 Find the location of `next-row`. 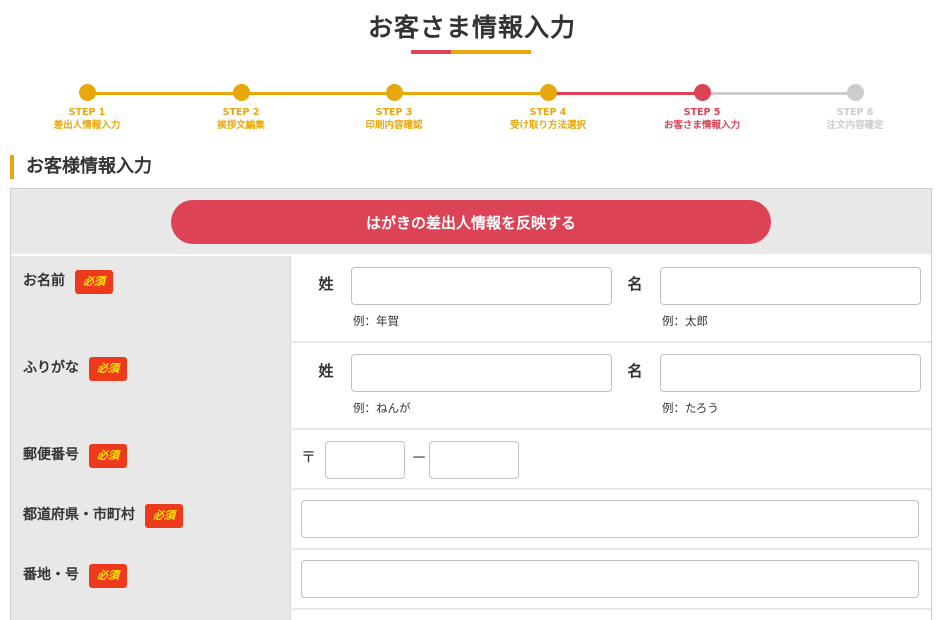

next-row is located at coordinates (471, 615).